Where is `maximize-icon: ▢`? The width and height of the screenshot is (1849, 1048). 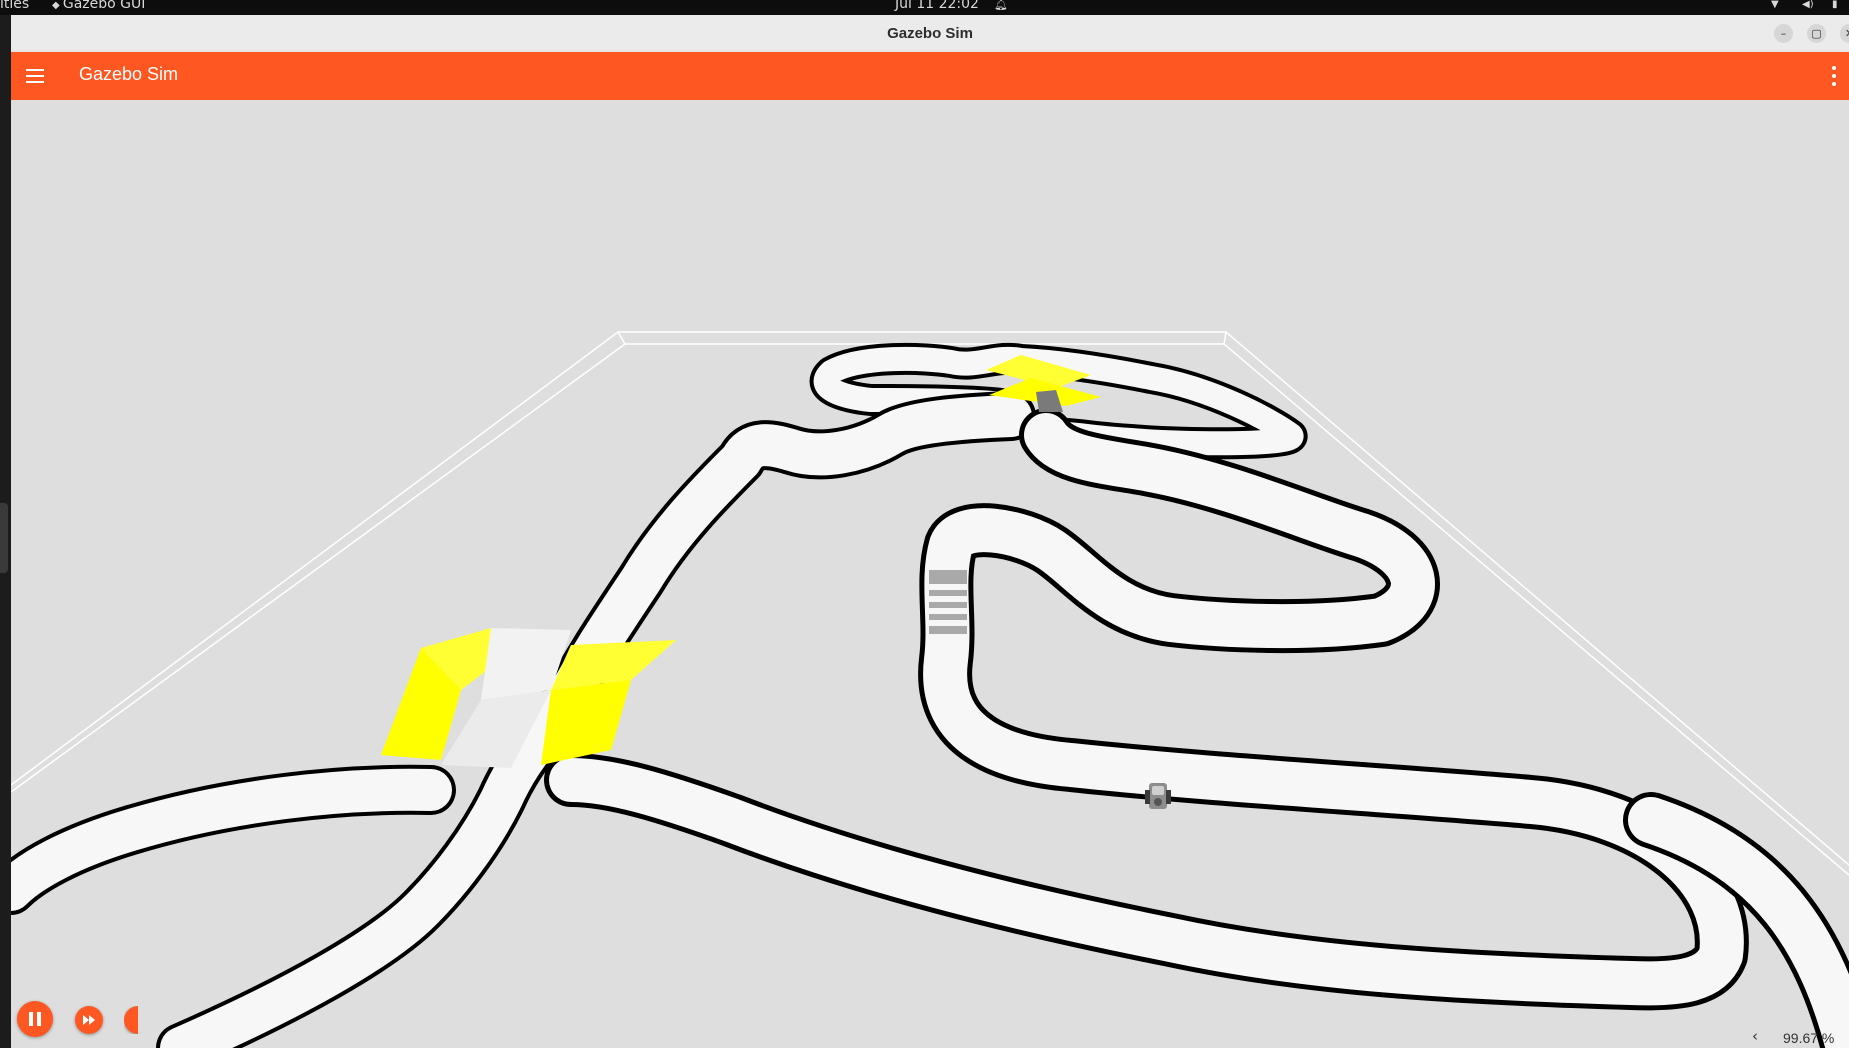 maximize-icon: ▢ is located at coordinates (1816, 33).